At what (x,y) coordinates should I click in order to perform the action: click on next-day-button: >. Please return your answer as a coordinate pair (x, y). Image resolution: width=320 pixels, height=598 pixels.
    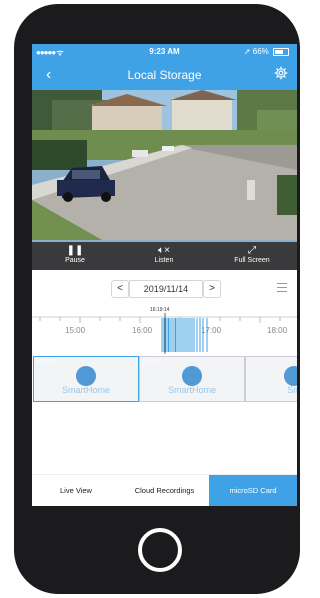
    Looking at the image, I should click on (212, 289).